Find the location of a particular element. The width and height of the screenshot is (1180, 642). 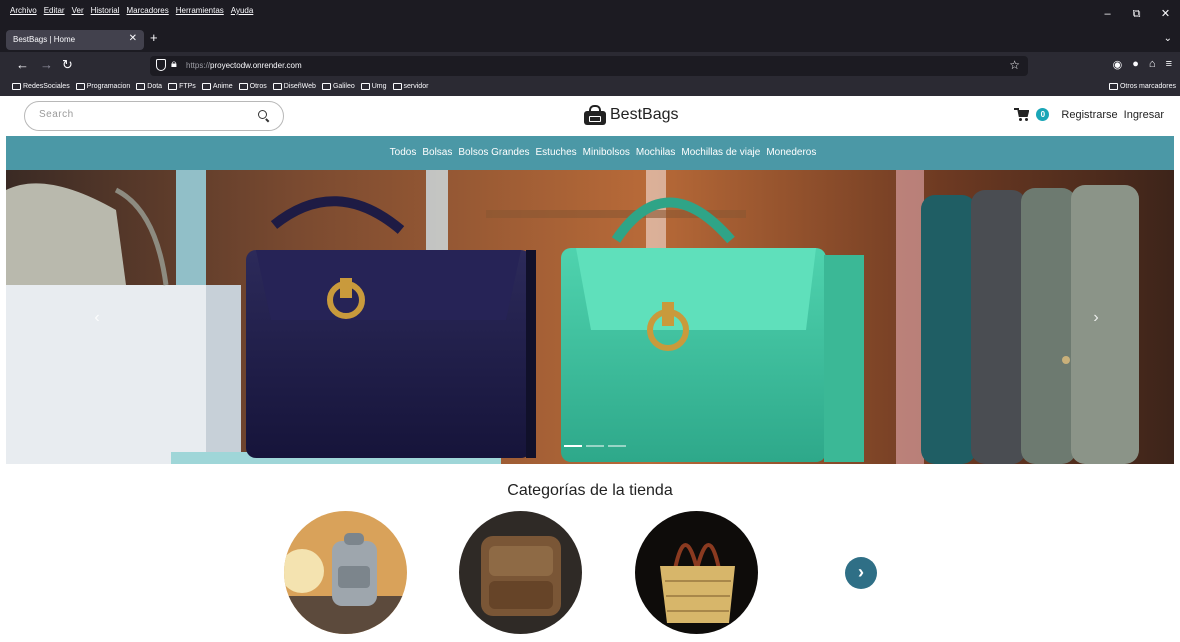

forward-button: → is located at coordinates (46, 64).